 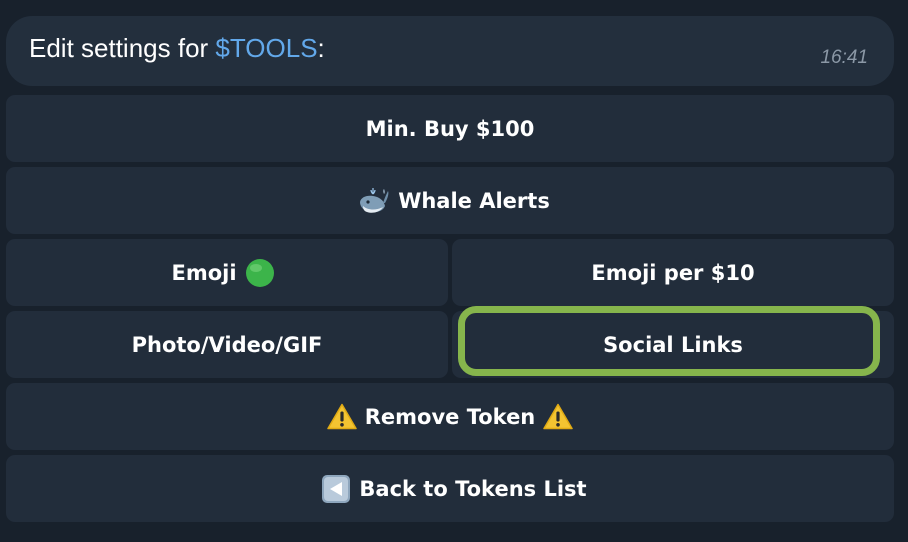 What do you see at coordinates (844, 57) in the screenshot?
I see `message-time: 16:41` at bounding box center [844, 57].